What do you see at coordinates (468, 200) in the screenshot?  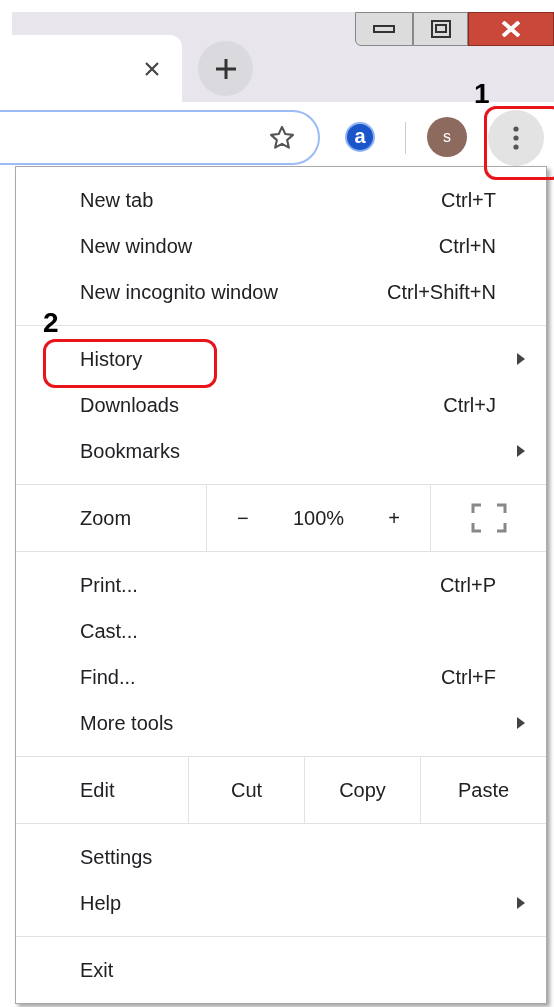 I see `shortcut-text: Ctrl+T` at bounding box center [468, 200].